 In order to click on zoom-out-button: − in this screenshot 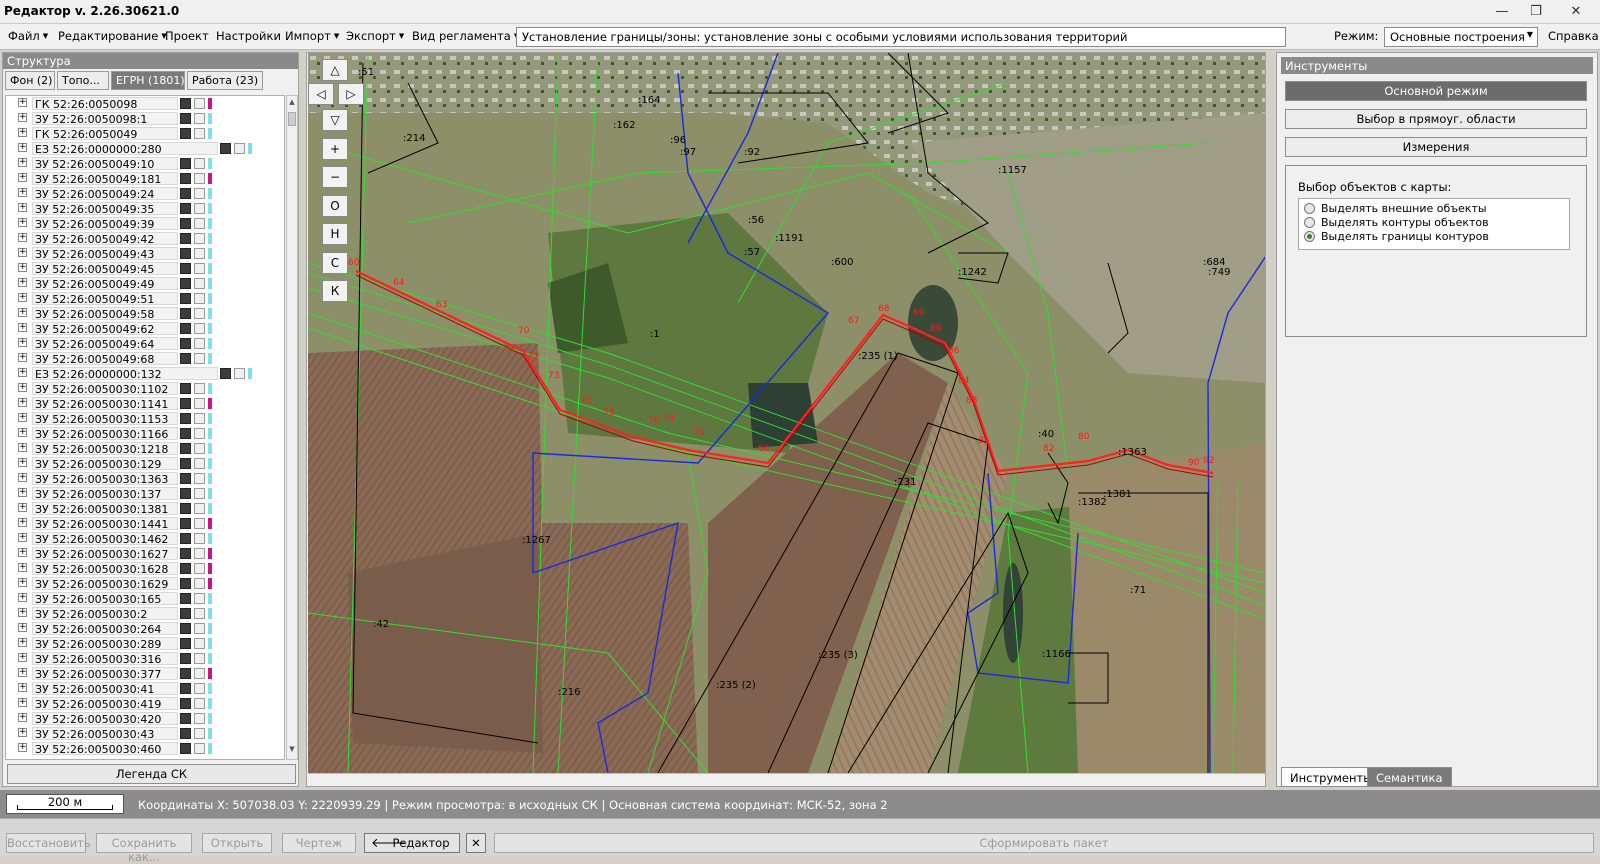, I will do `click(335, 177)`.